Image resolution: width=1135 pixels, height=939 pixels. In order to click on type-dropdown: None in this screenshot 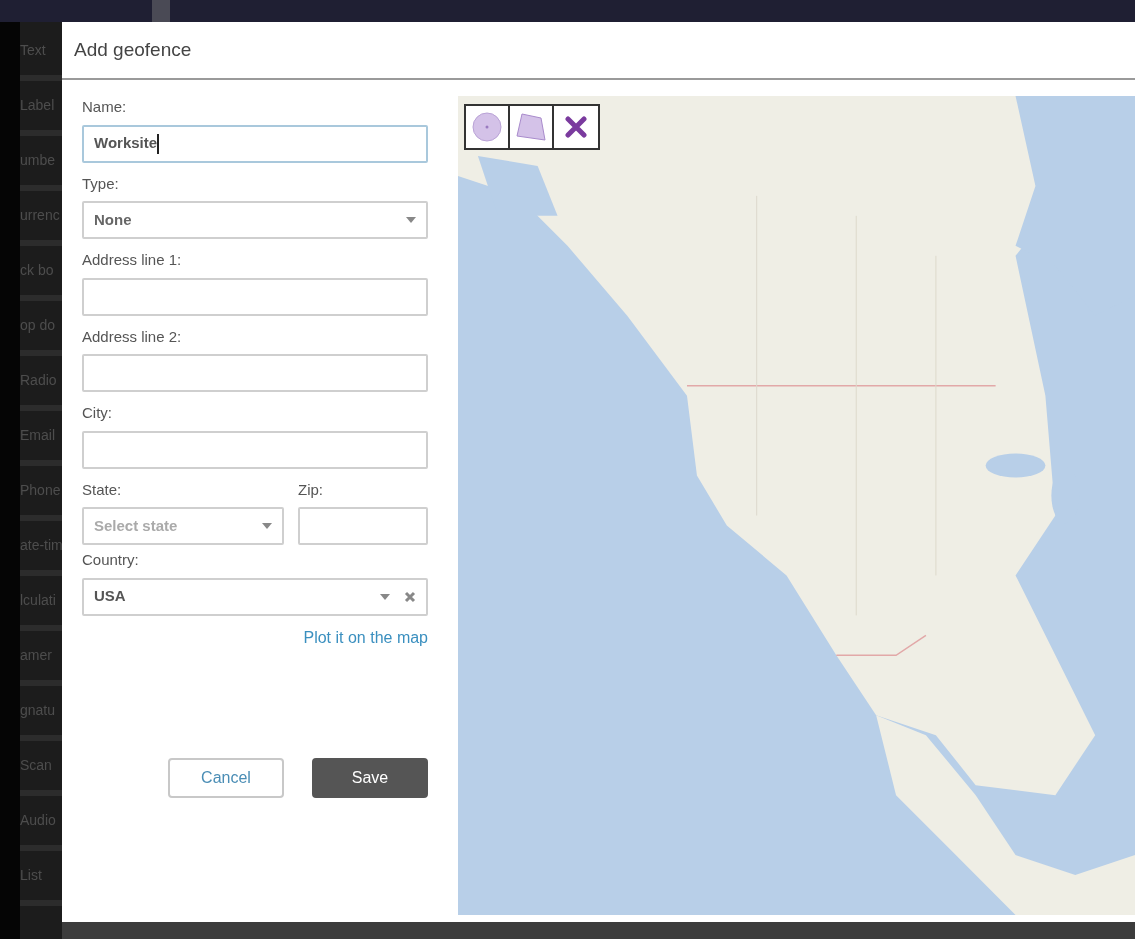, I will do `click(255, 220)`.